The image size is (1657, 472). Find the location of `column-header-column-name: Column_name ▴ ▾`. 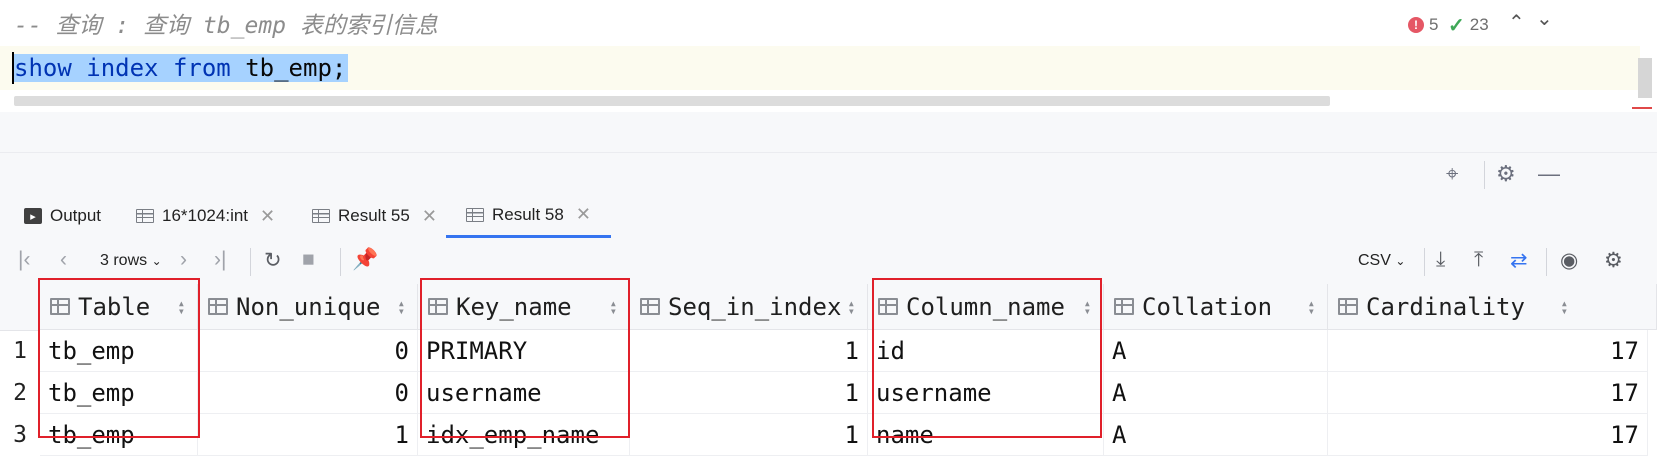

column-header-column-name: Column_name ▴ ▾ is located at coordinates (986, 307).